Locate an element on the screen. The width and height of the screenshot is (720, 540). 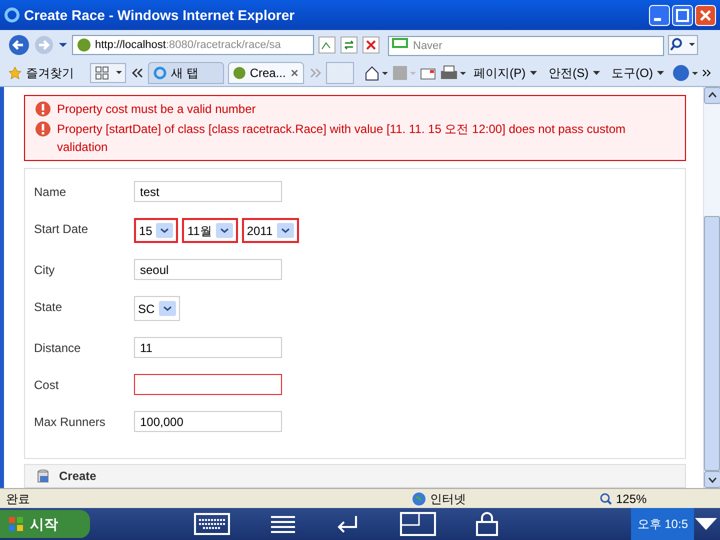
list-icon is located at coordinates (283, 524).